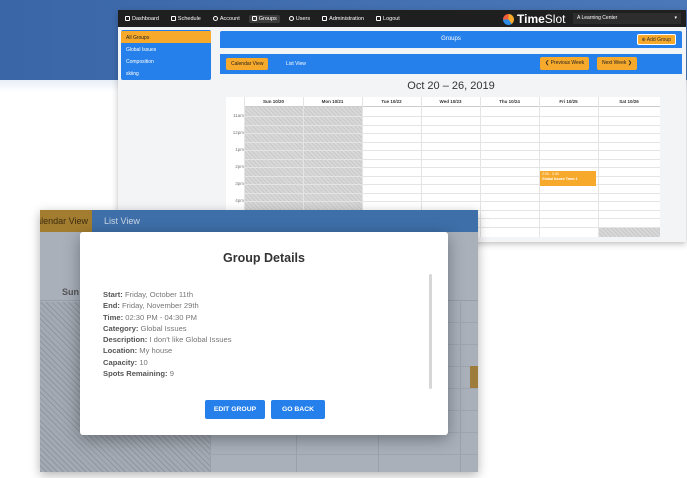 This screenshot has height=478, width=687. I want to click on center-select: A Learning Center ▾, so click(627, 18).